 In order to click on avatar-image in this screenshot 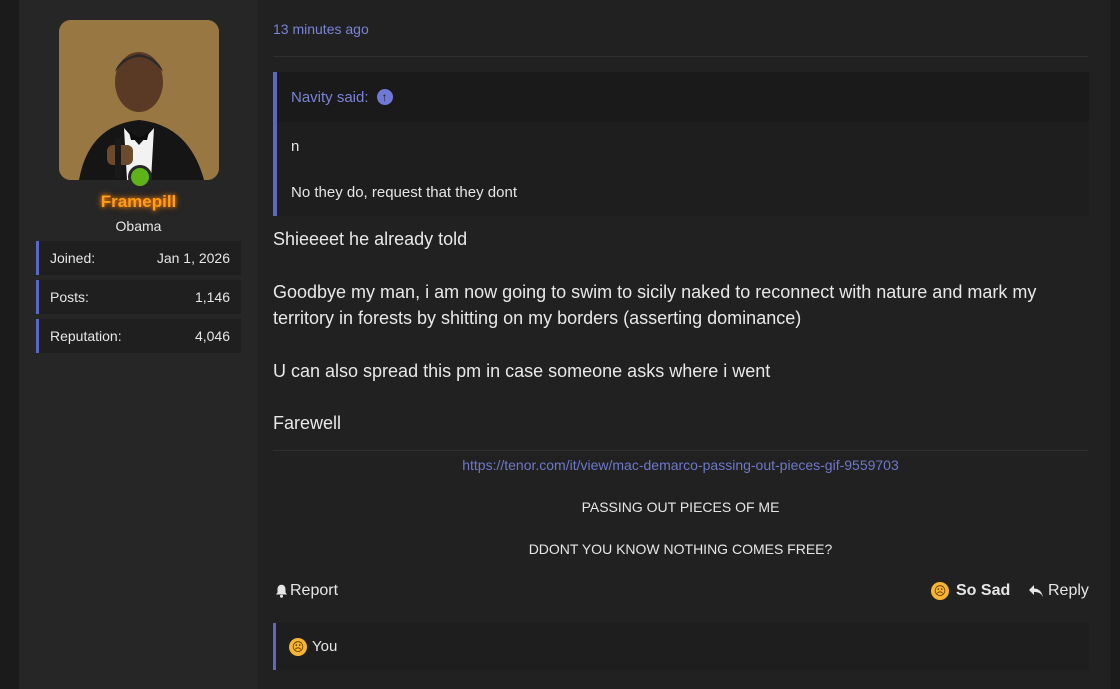, I will do `click(139, 100)`.